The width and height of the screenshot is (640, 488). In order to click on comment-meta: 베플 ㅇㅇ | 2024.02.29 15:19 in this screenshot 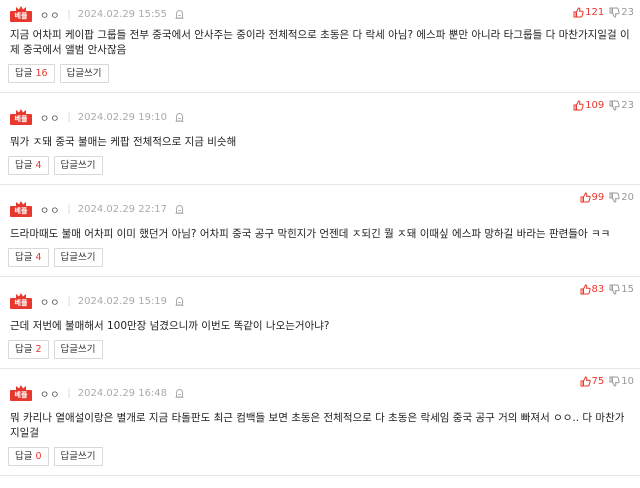, I will do `click(320, 301)`.